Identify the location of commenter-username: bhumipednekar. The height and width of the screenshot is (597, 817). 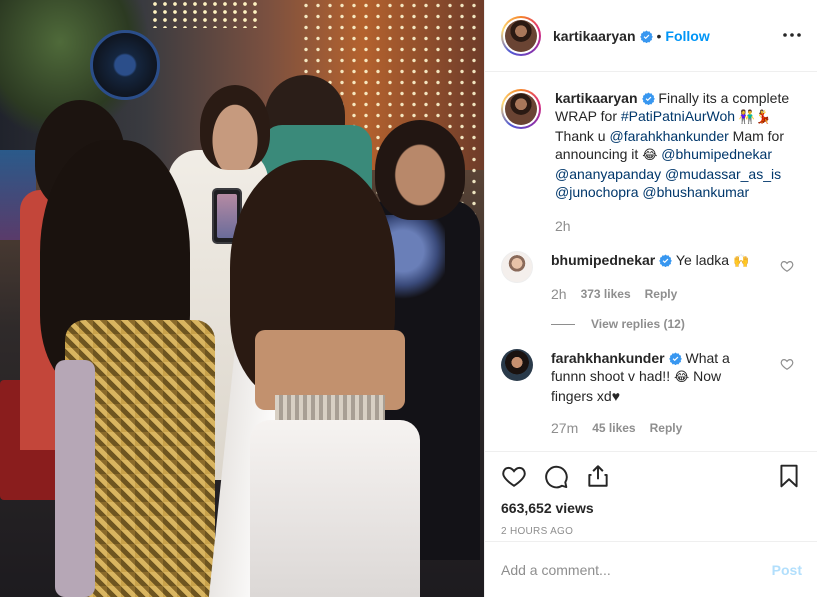
(603, 260).